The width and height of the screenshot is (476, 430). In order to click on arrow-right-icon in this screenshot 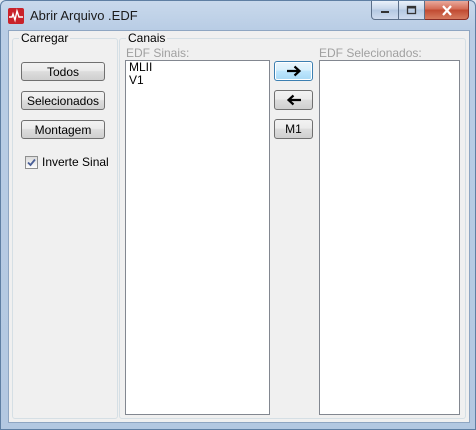, I will do `click(293, 71)`.